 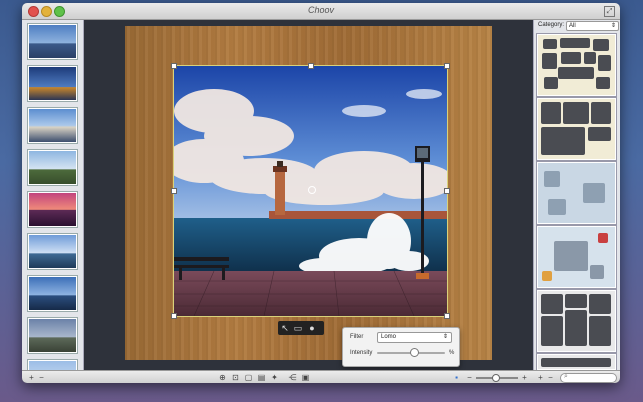 What do you see at coordinates (235, 377) in the screenshot?
I see `crop-tool-icon: ⊡` at bounding box center [235, 377].